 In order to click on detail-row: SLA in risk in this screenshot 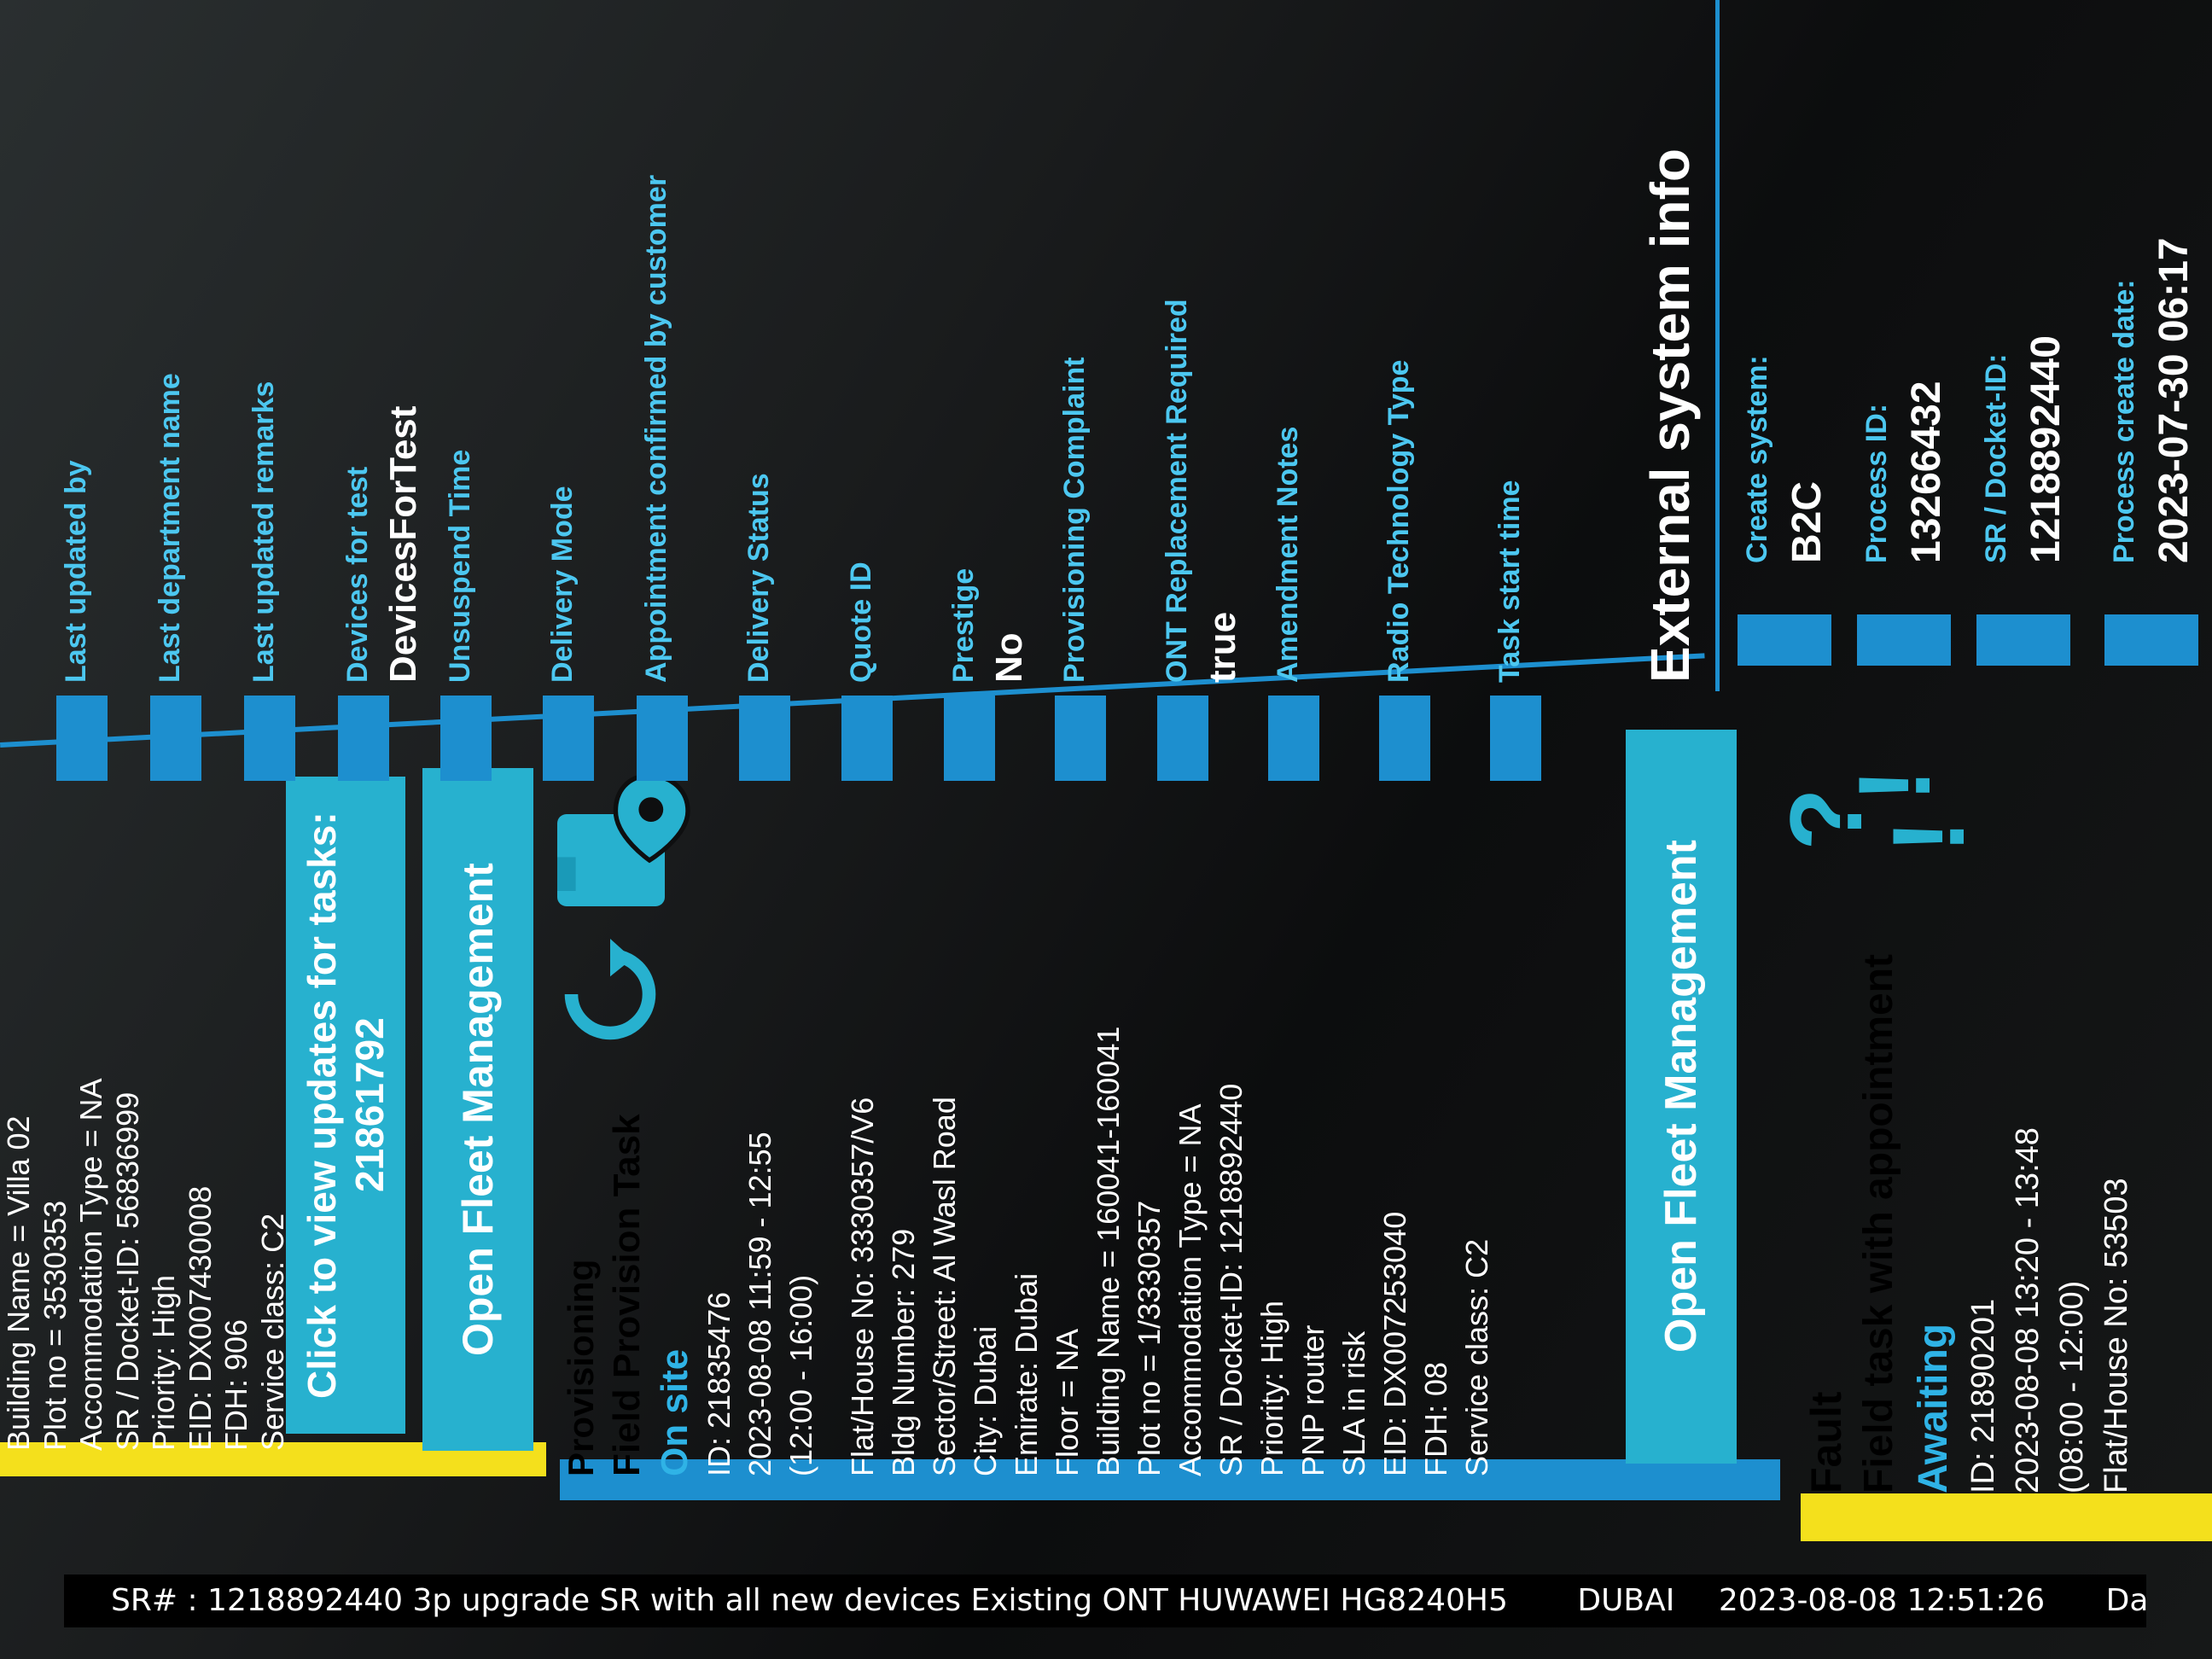, I will do `click(1353, 1403)`.